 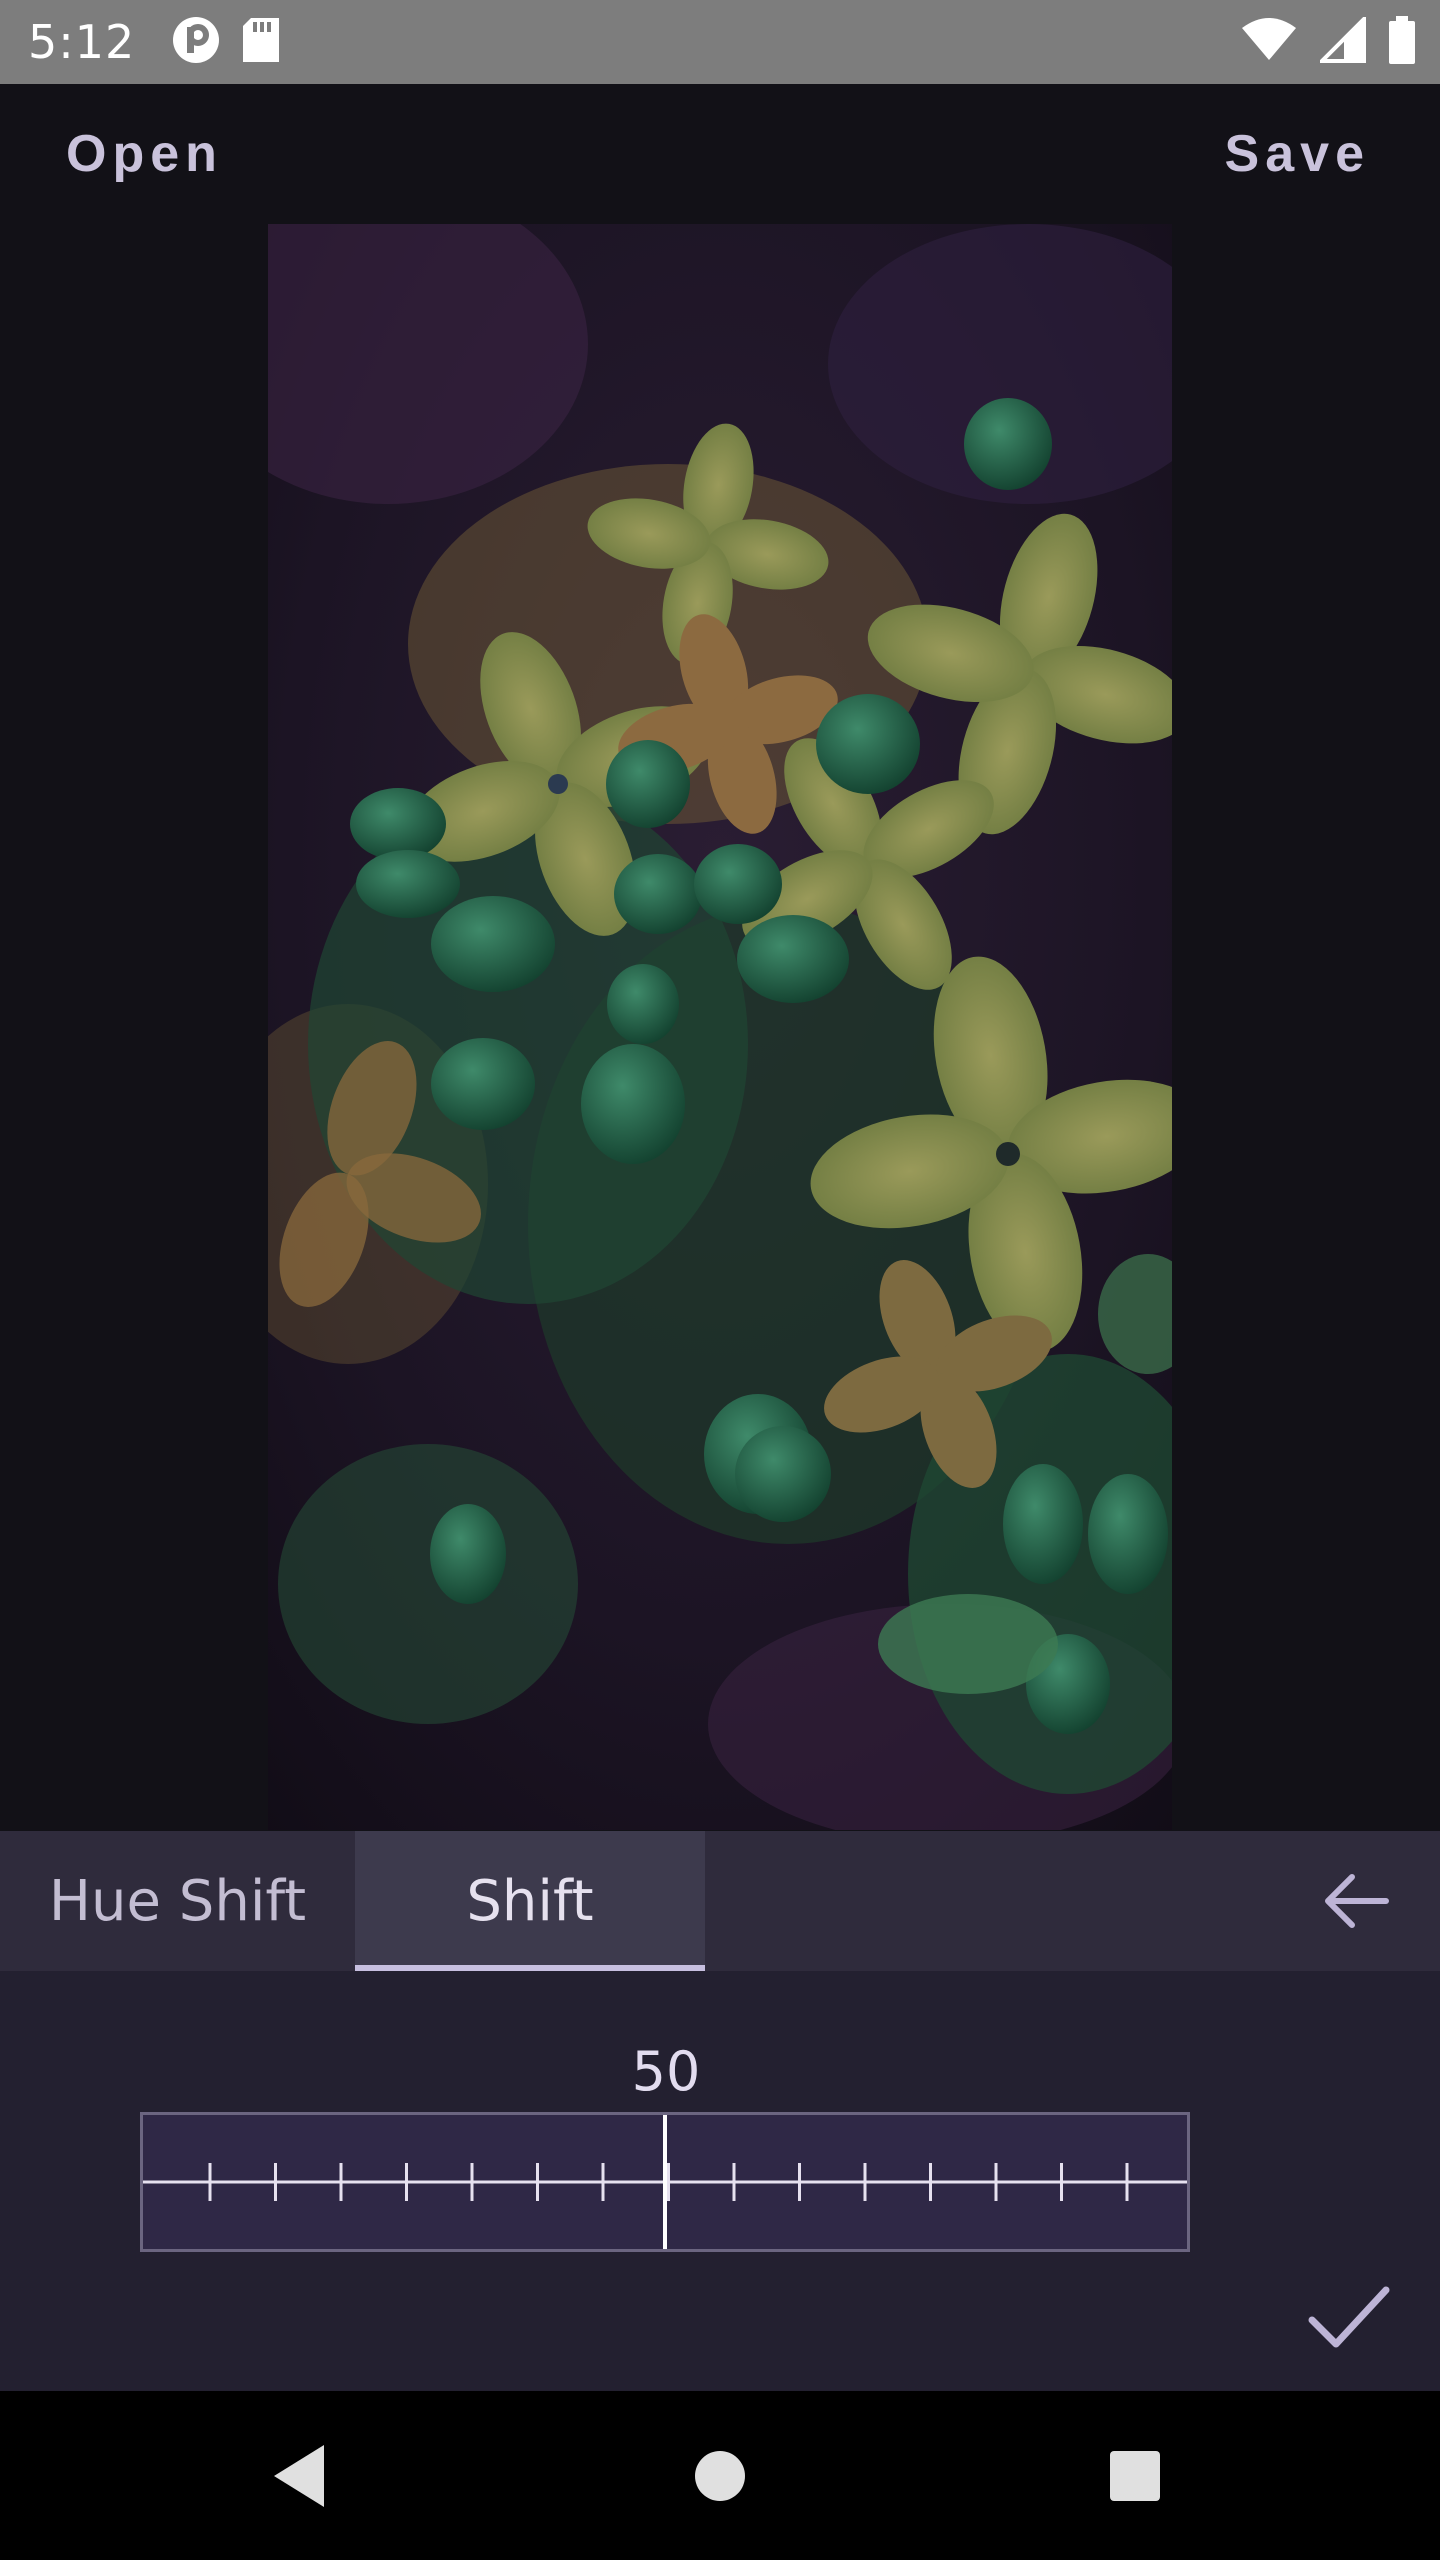 I want to click on wifi-icon, so click(x=1269, y=42).